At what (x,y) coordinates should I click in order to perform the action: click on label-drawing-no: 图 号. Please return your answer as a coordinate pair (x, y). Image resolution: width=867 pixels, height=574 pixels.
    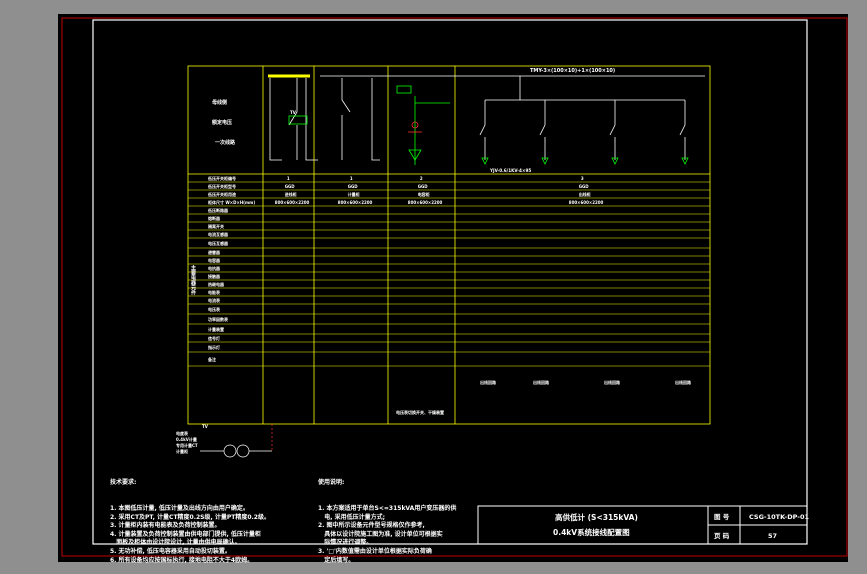
    Looking at the image, I should click on (722, 516).